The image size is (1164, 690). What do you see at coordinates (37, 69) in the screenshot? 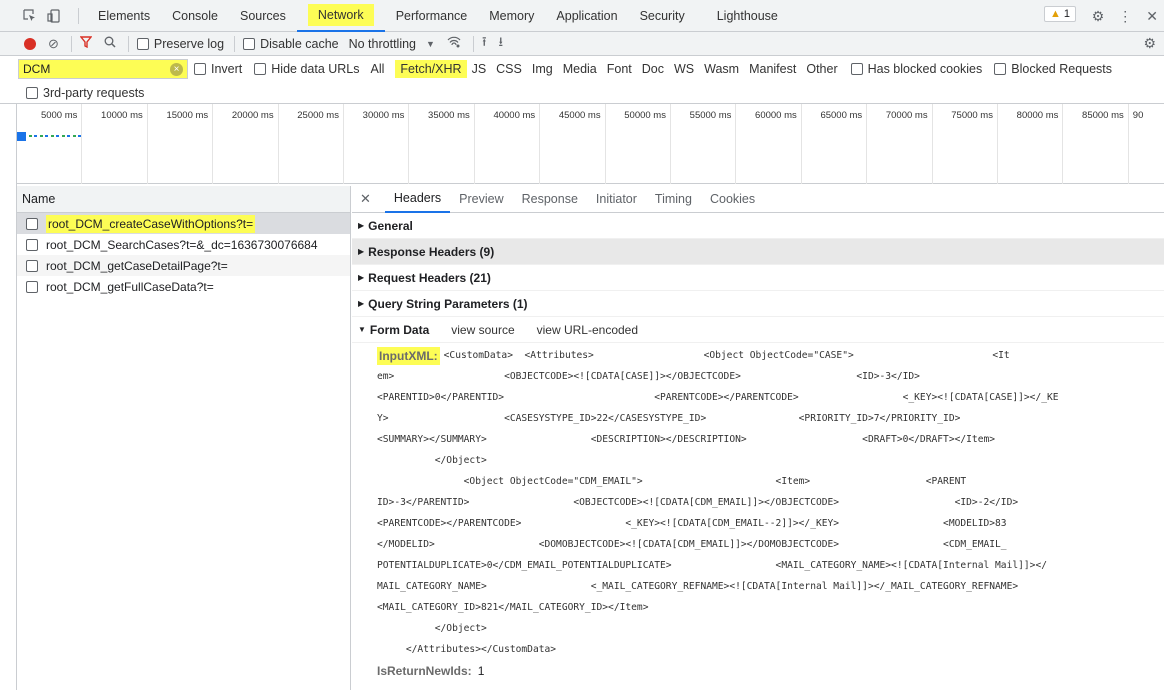
I see `filter-input-value: DCM` at bounding box center [37, 69].